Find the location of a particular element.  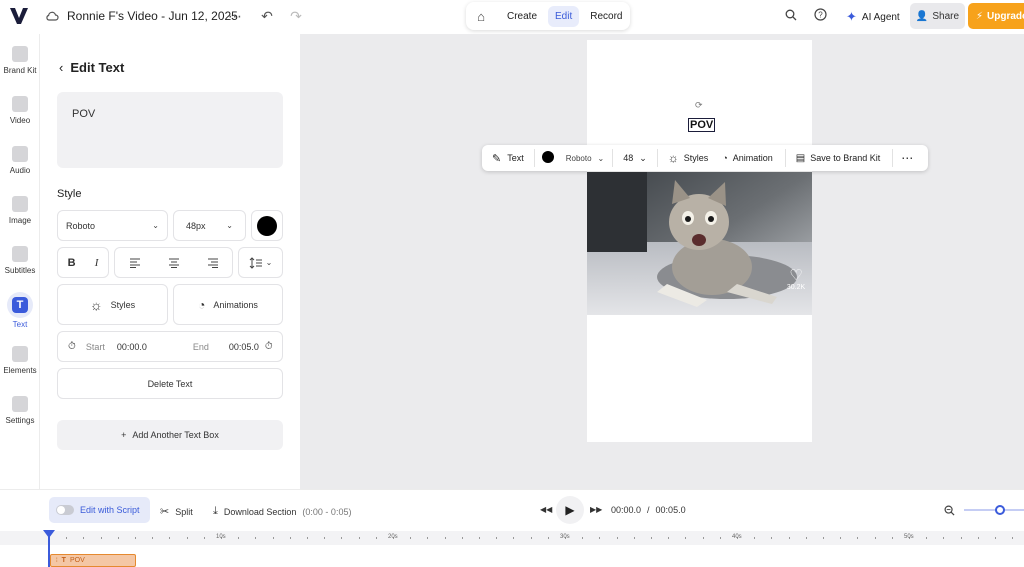

chevron-left-icon: ‹ is located at coordinates (61, 67).